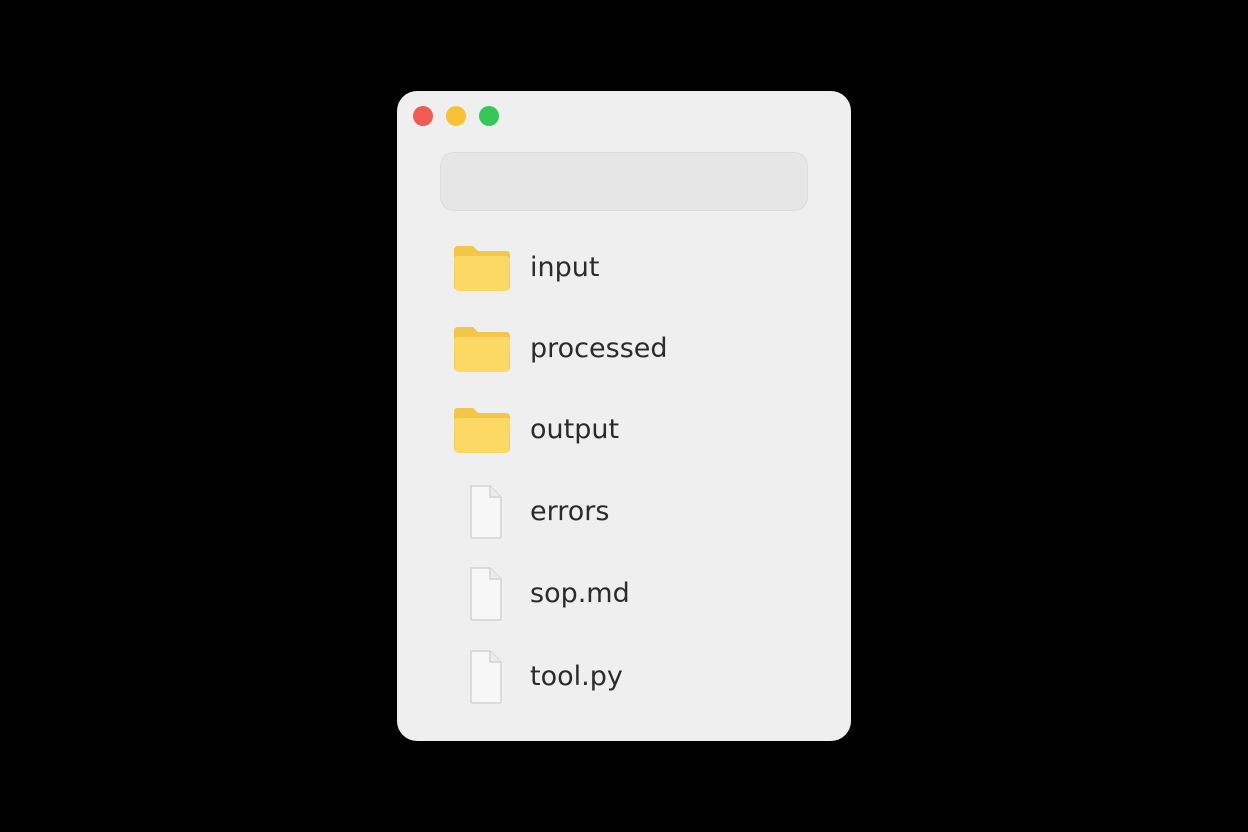 The image size is (1248, 832). What do you see at coordinates (575, 429) in the screenshot?
I see `file-name-label: output` at bounding box center [575, 429].